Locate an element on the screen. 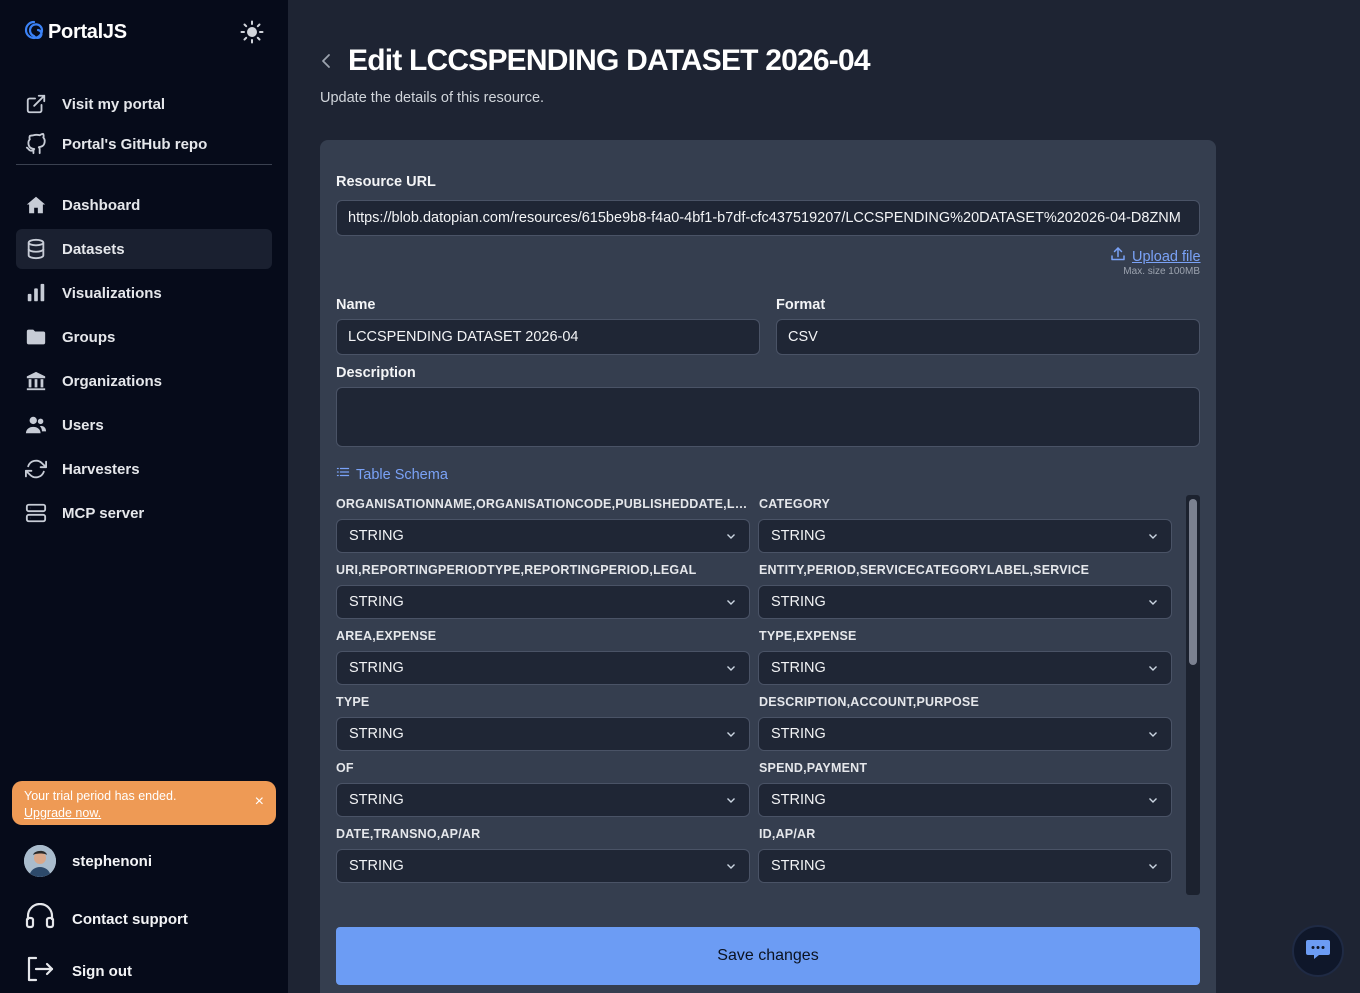 The width and height of the screenshot is (1360, 993). sidebar-item-mcp-server: MCP server is located at coordinates (144, 513).